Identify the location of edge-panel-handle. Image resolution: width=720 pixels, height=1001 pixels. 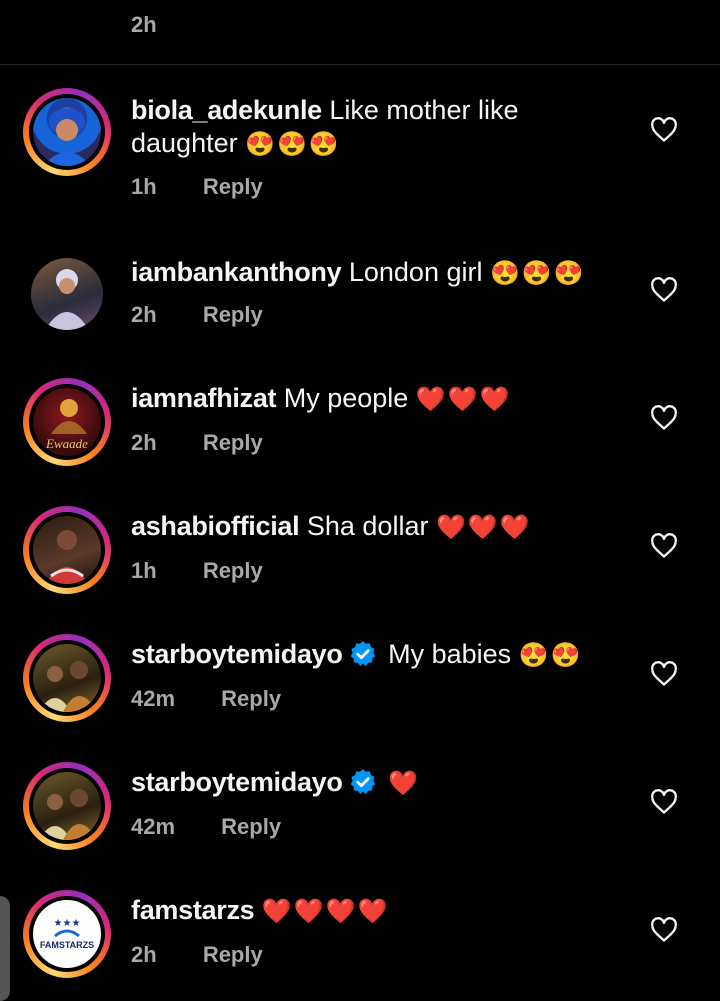
(5, 948).